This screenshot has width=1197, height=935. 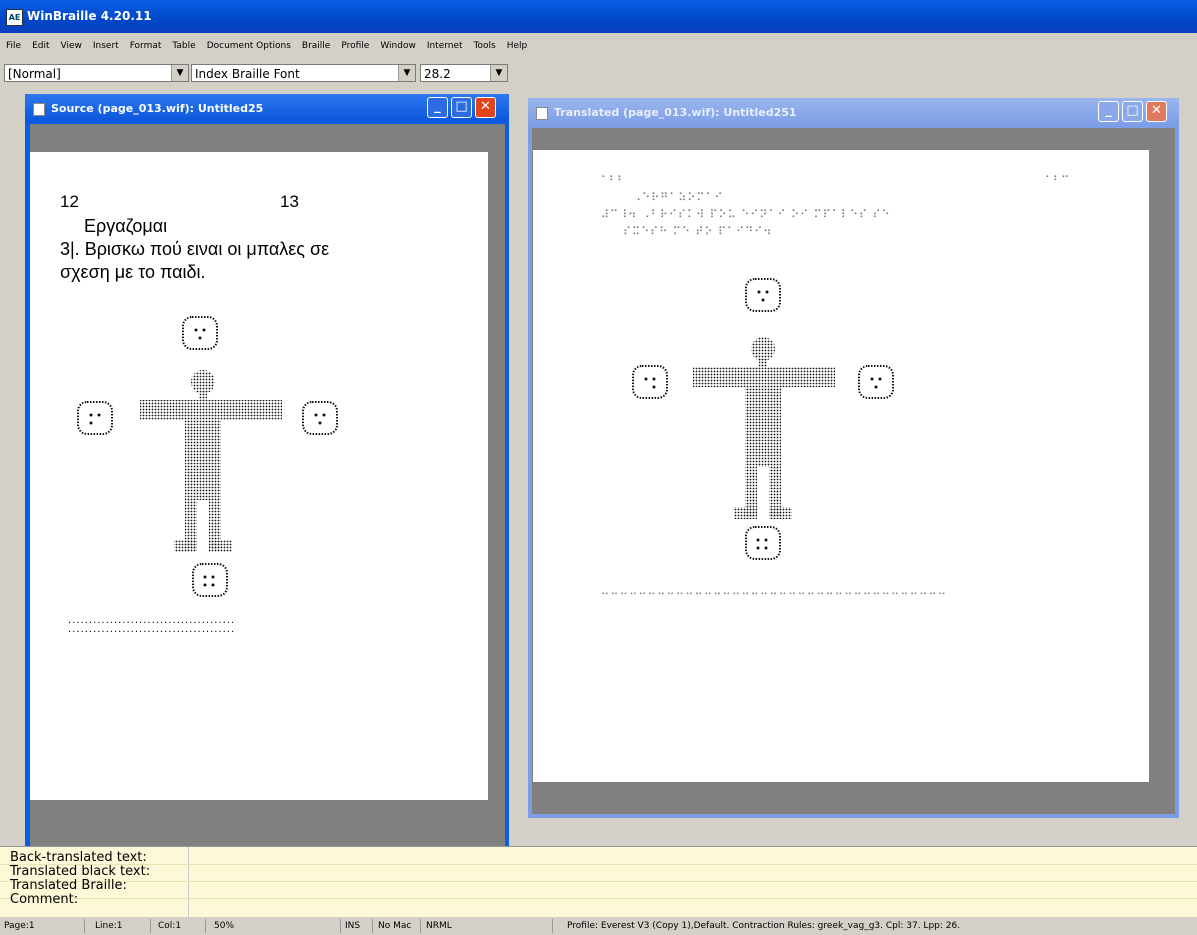 What do you see at coordinates (40, 46) in the screenshot?
I see `menu-edit: Edit` at bounding box center [40, 46].